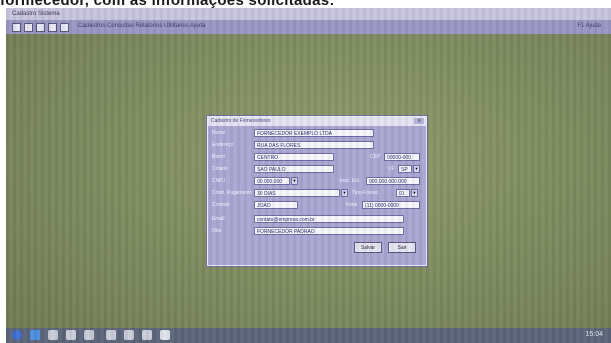 The height and width of the screenshot is (343, 611). What do you see at coordinates (402, 247) in the screenshot?
I see `cancel-button: Sair` at bounding box center [402, 247].